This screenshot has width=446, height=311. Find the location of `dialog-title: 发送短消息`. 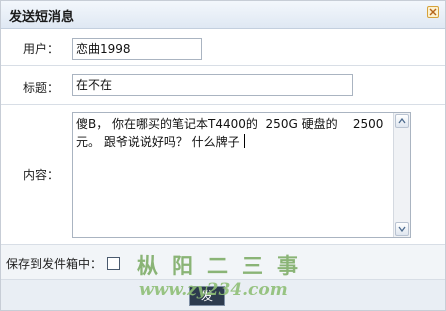

dialog-title: 发送短消息 is located at coordinates (42, 17).